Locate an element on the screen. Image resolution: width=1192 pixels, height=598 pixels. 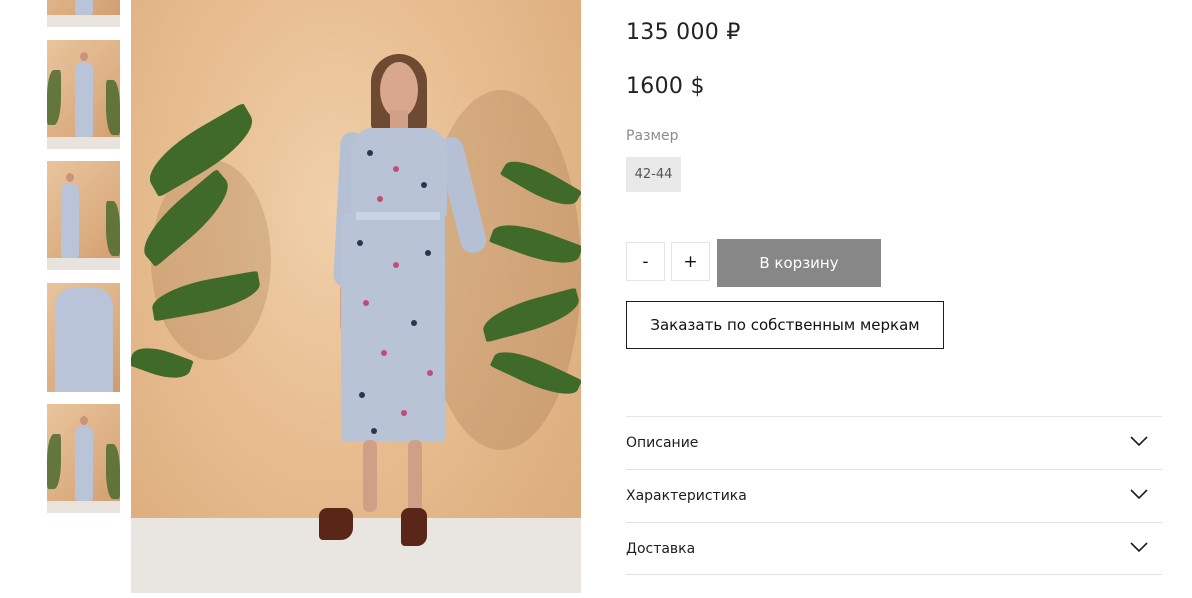
dress-belt is located at coordinates (398, 216).